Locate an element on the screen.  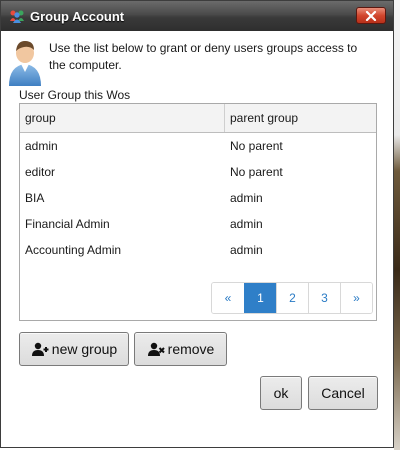
ok-button: ok is located at coordinates (281, 393).